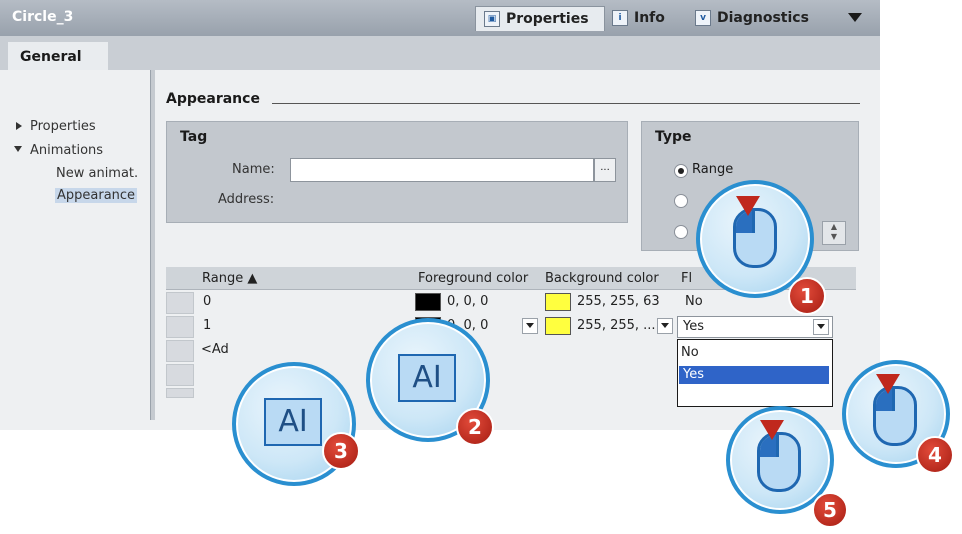  I want to click on section-divider, so click(566, 103).